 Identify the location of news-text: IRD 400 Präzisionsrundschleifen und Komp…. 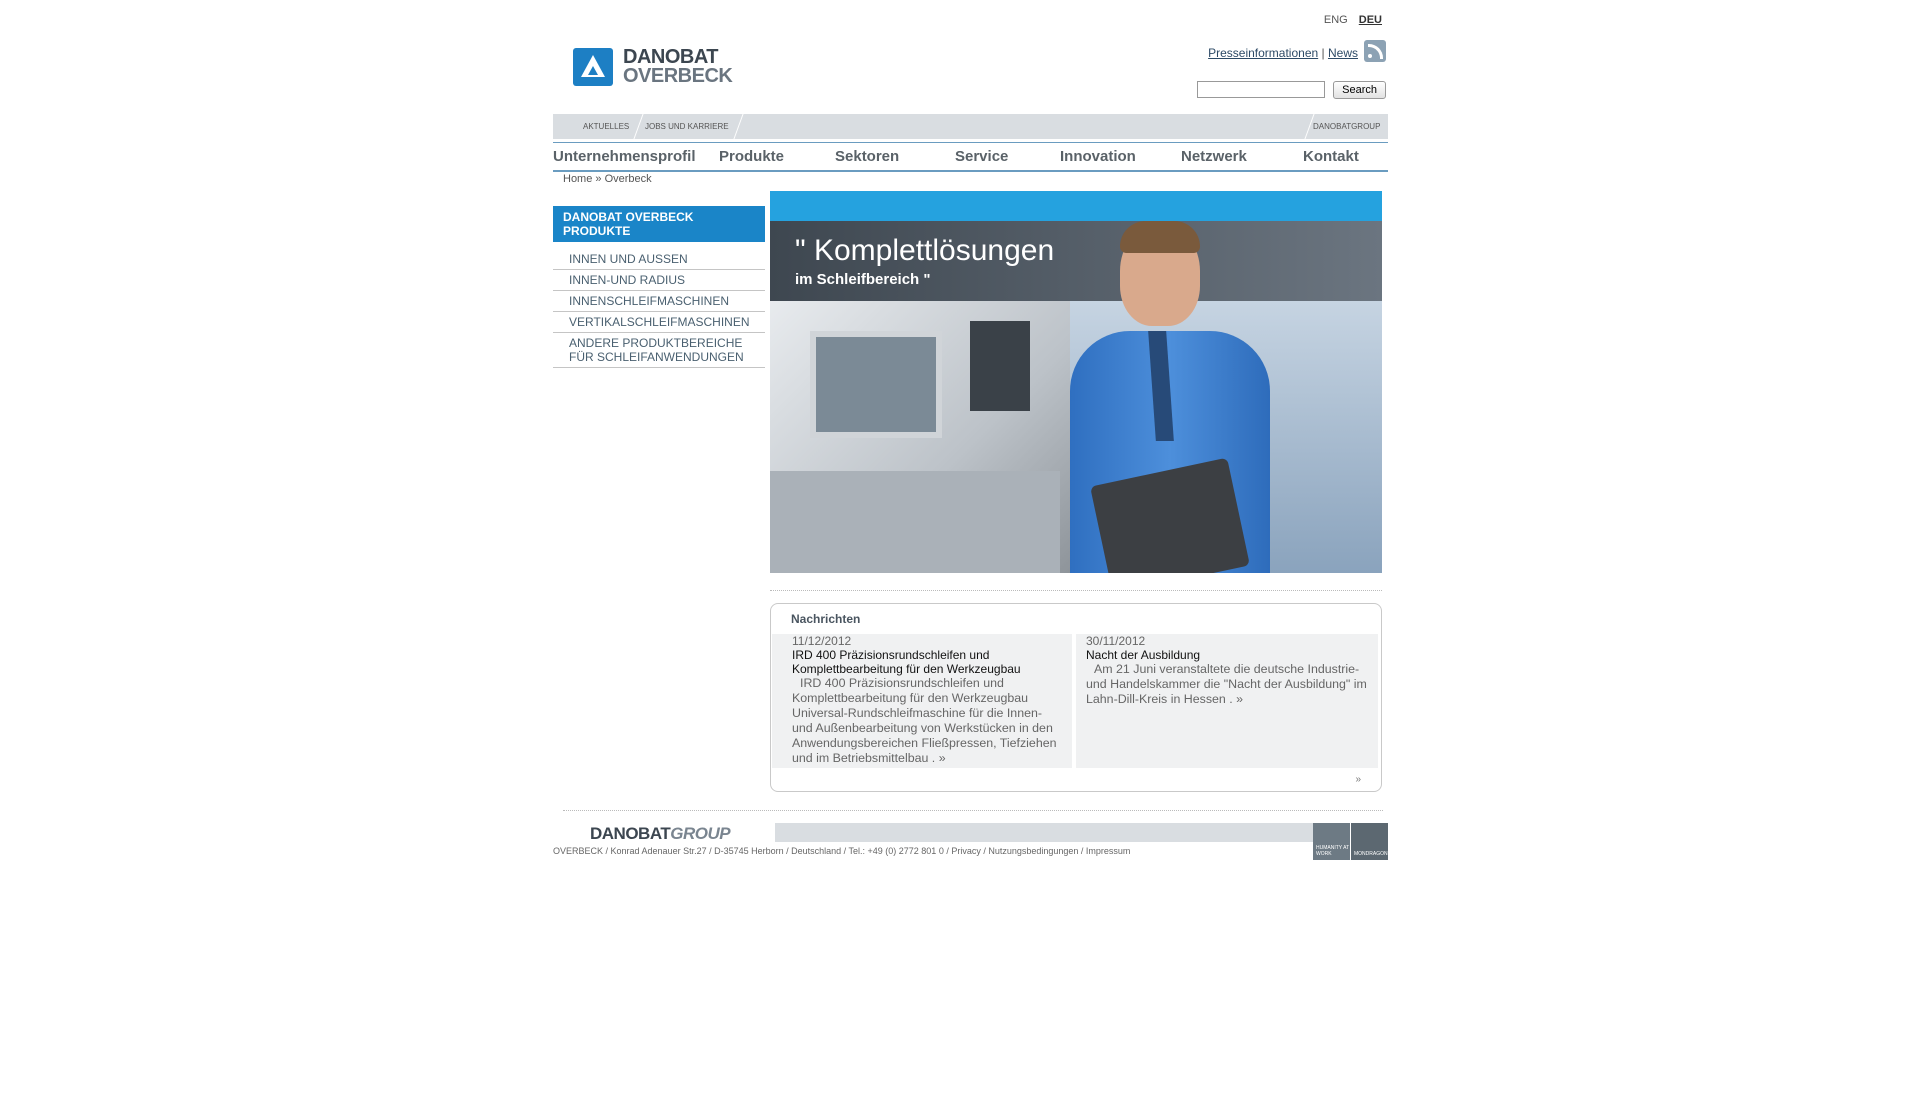
(927, 721).